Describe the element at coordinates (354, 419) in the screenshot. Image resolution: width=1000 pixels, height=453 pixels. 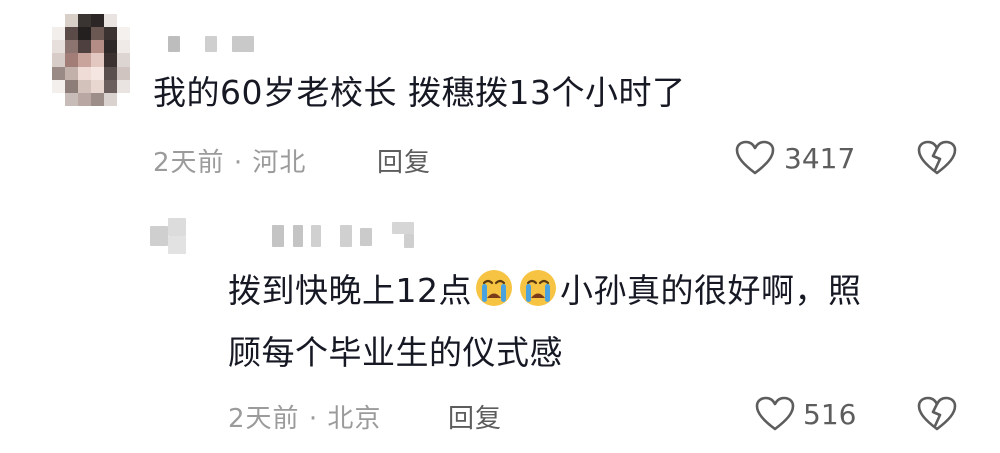
I see `reply-location: 北京` at that location.